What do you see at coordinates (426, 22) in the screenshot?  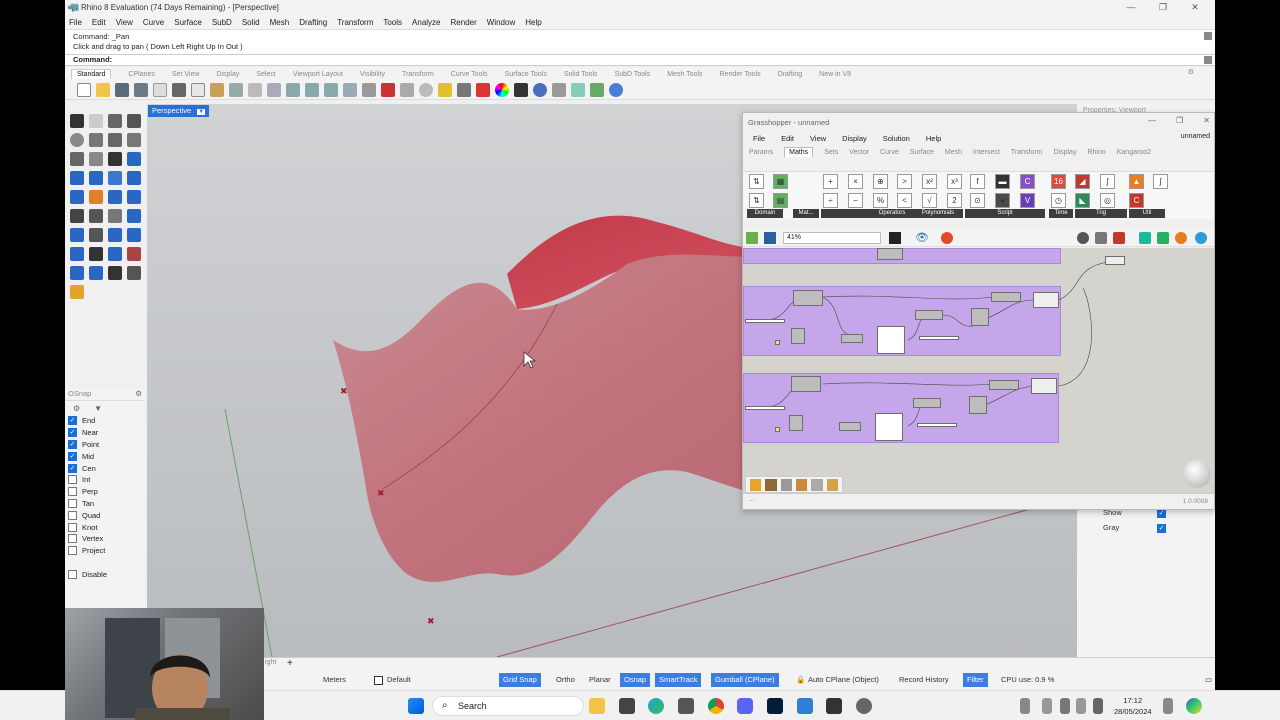 I see `menu-analyze: Analyze` at bounding box center [426, 22].